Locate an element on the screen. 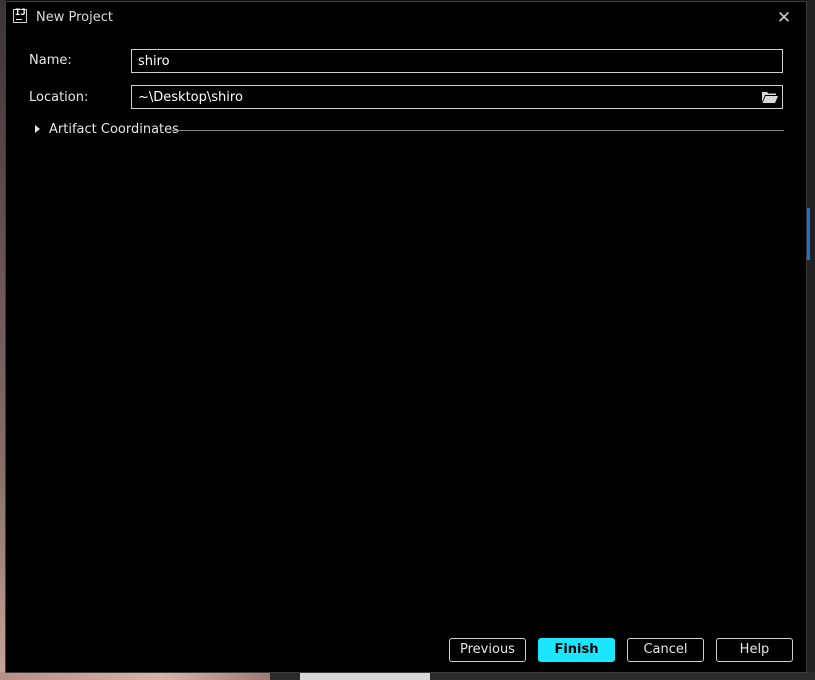 The width and height of the screenshot is (815, 680). taskbar-strip is located at coordinates (407, 676).